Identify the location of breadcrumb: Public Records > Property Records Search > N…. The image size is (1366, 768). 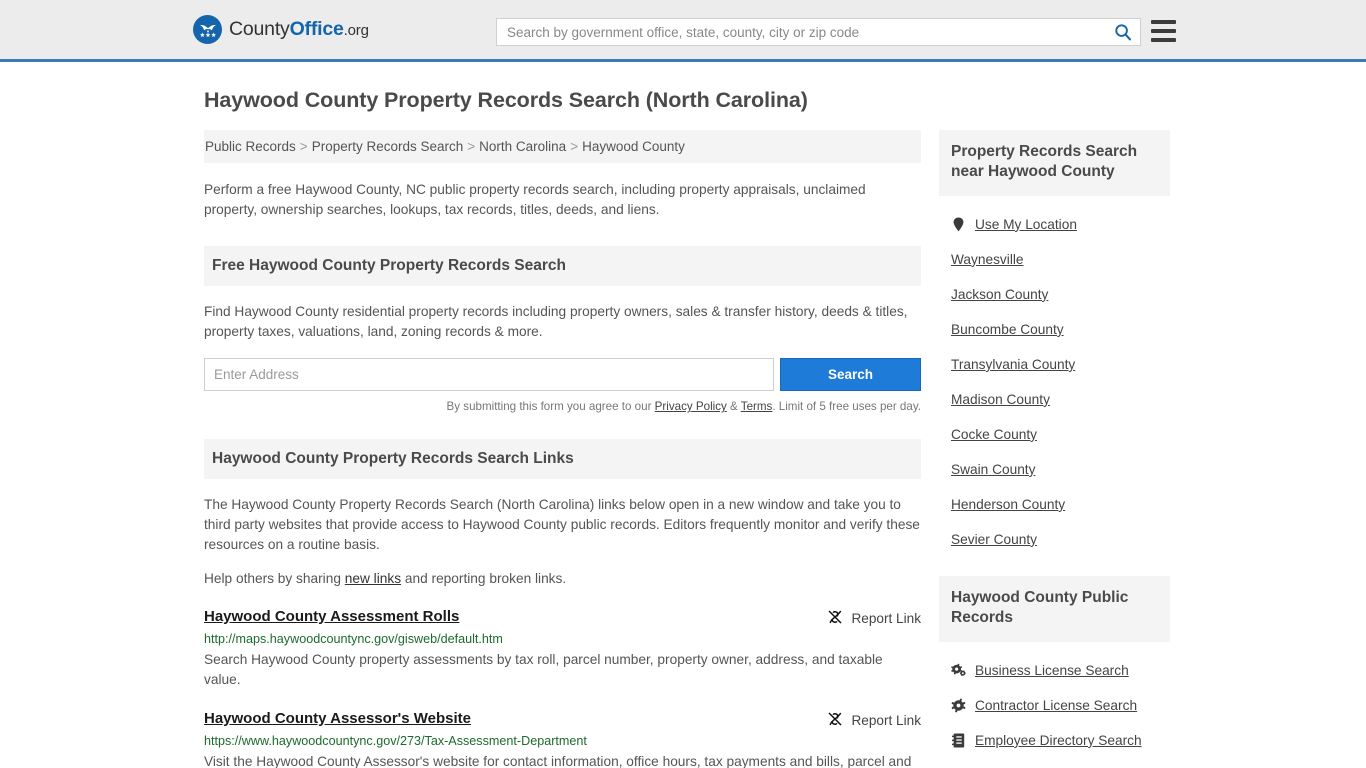
(562, 146).